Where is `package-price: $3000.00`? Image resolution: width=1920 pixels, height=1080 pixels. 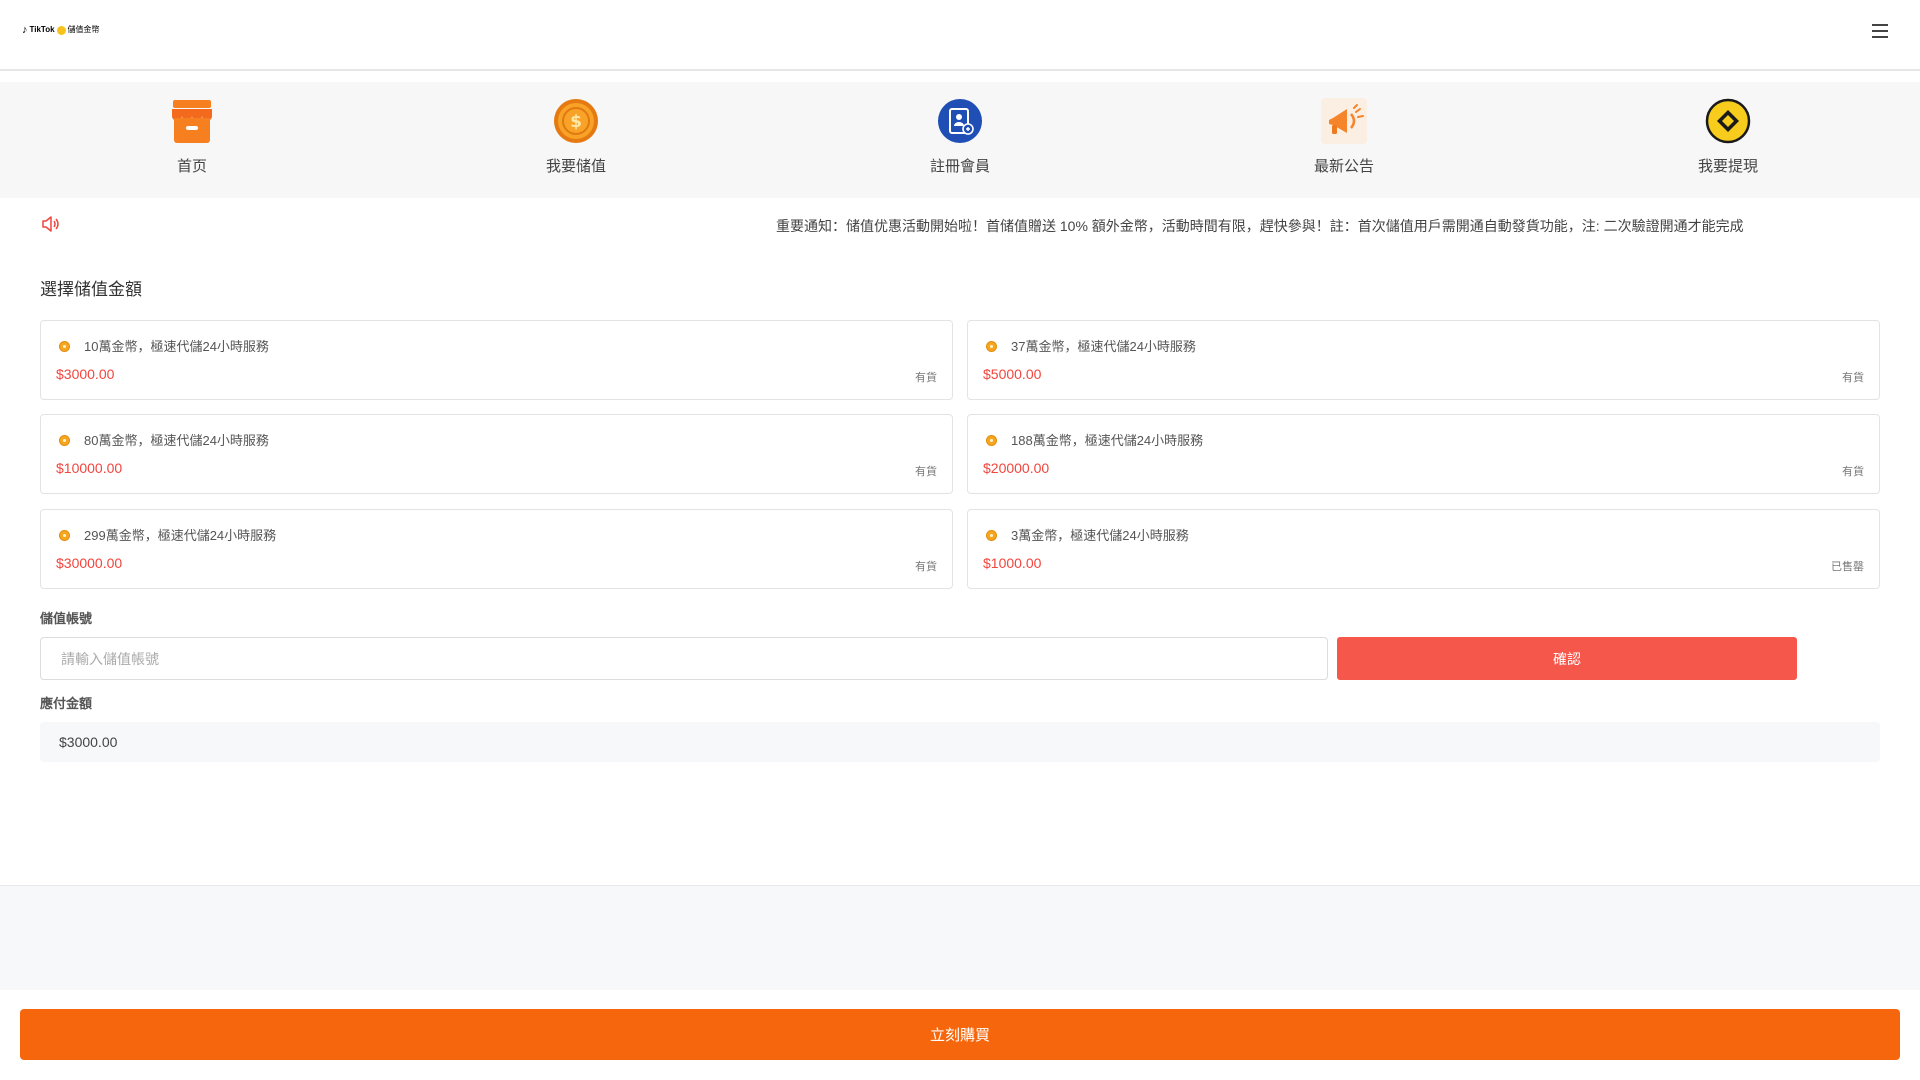
package-price: $3000.00 is located at coordinates (85, 374).